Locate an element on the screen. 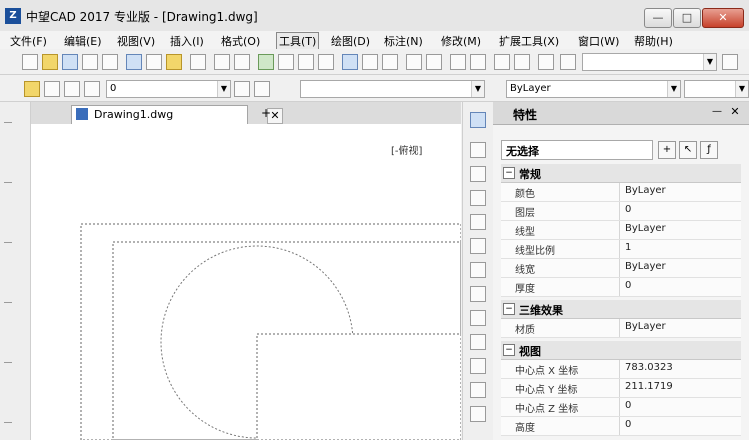 The image size is (749, 440). layer-on-icon is located at coordinates (32, 89).